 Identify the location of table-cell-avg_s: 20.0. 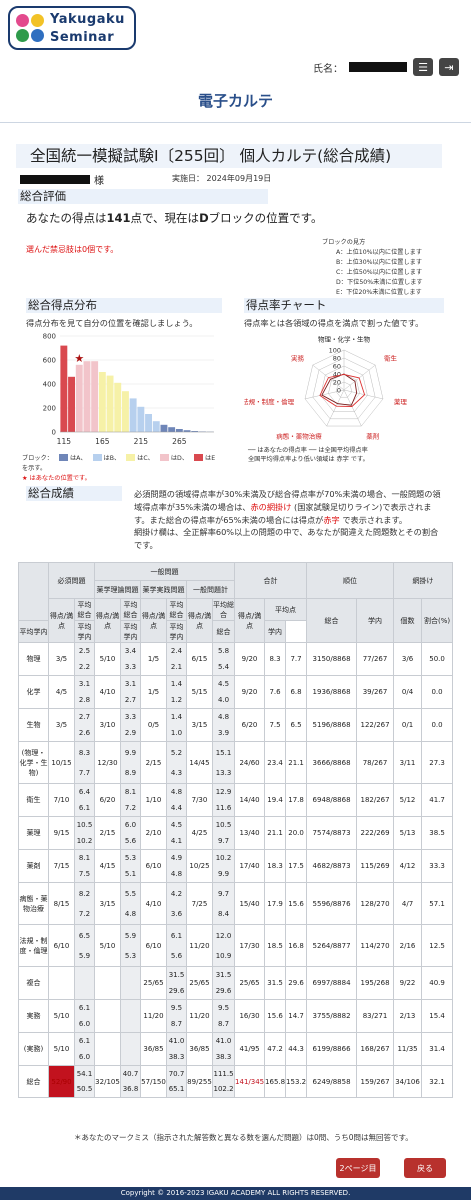
(296, 833).